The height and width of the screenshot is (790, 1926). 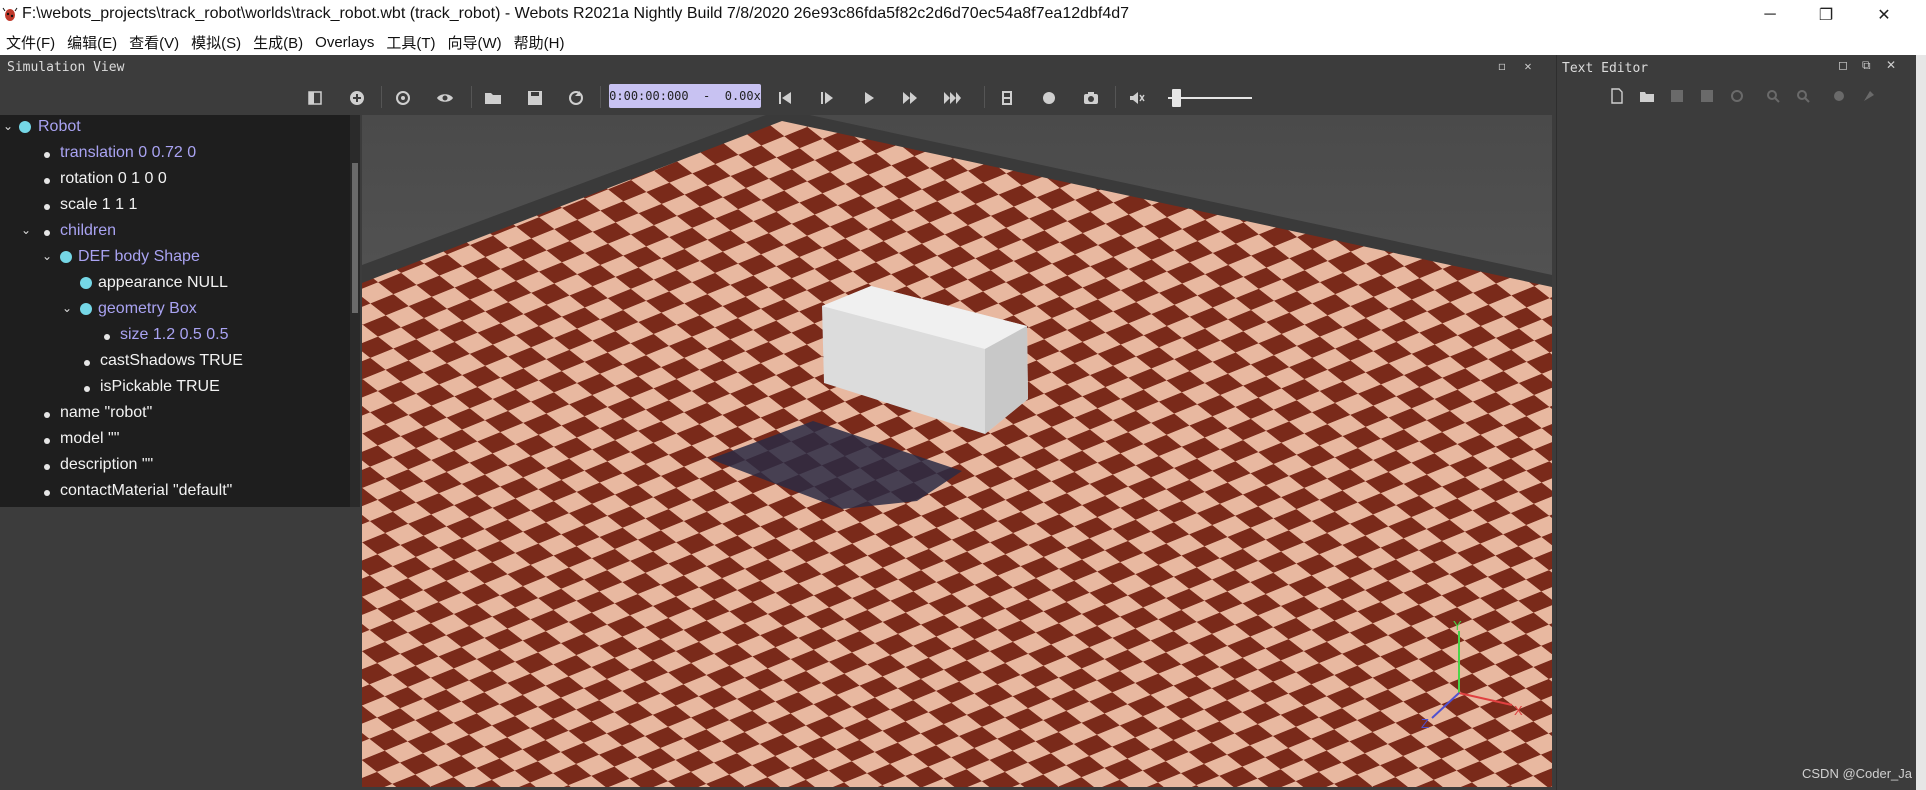 I want to click on tree-label: rotation 0 1 0 0, so click(x=113, y=178).